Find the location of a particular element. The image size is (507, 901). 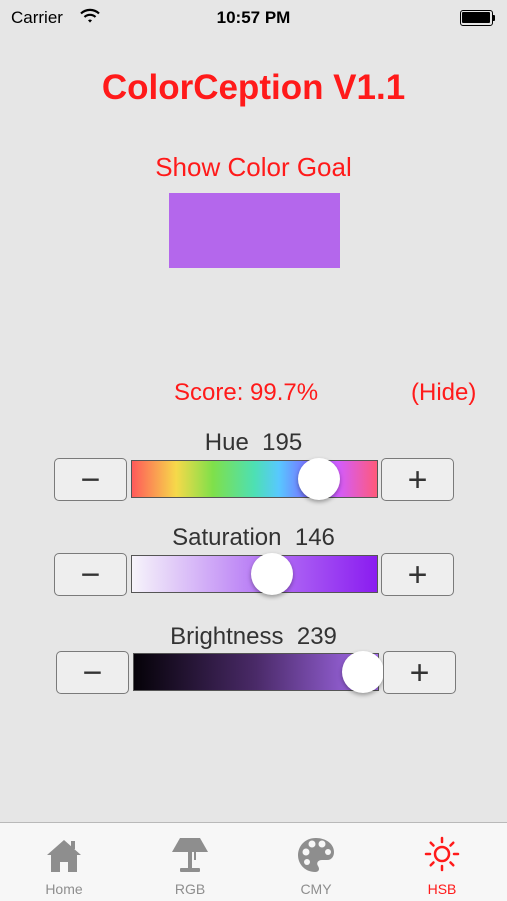

status-bar: Carrier 10:57 PM is located at coordinates (253, 18).